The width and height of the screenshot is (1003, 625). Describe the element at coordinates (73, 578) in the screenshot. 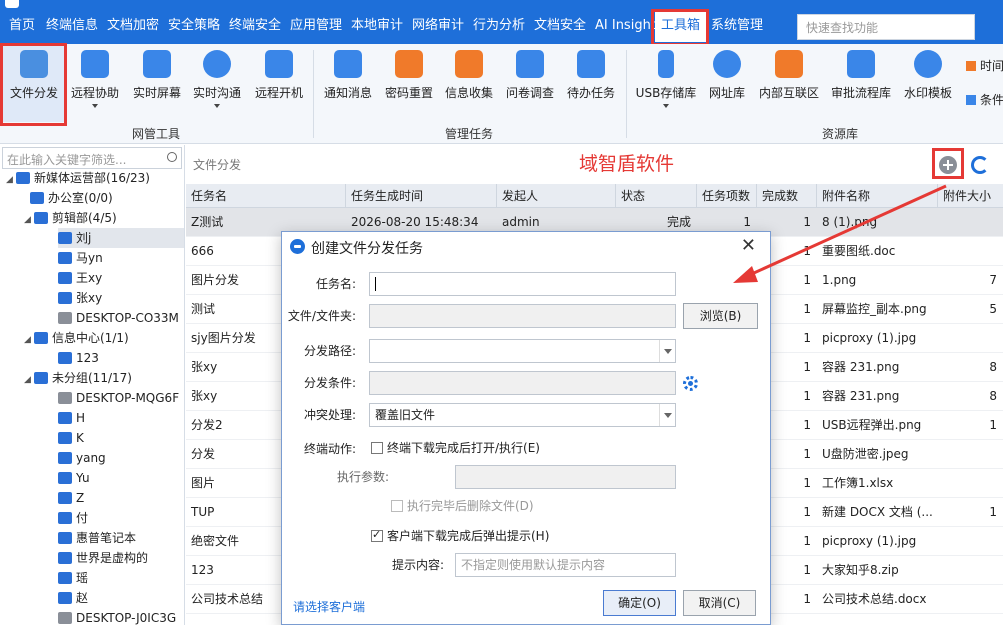

I see `tree-computer-node: 瑶` at that location.